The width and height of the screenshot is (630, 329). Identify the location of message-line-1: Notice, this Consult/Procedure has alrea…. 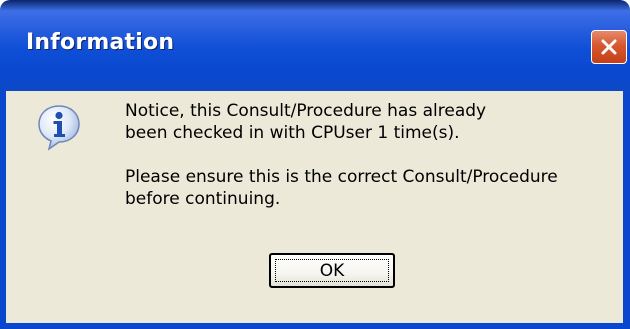
(306, 111).